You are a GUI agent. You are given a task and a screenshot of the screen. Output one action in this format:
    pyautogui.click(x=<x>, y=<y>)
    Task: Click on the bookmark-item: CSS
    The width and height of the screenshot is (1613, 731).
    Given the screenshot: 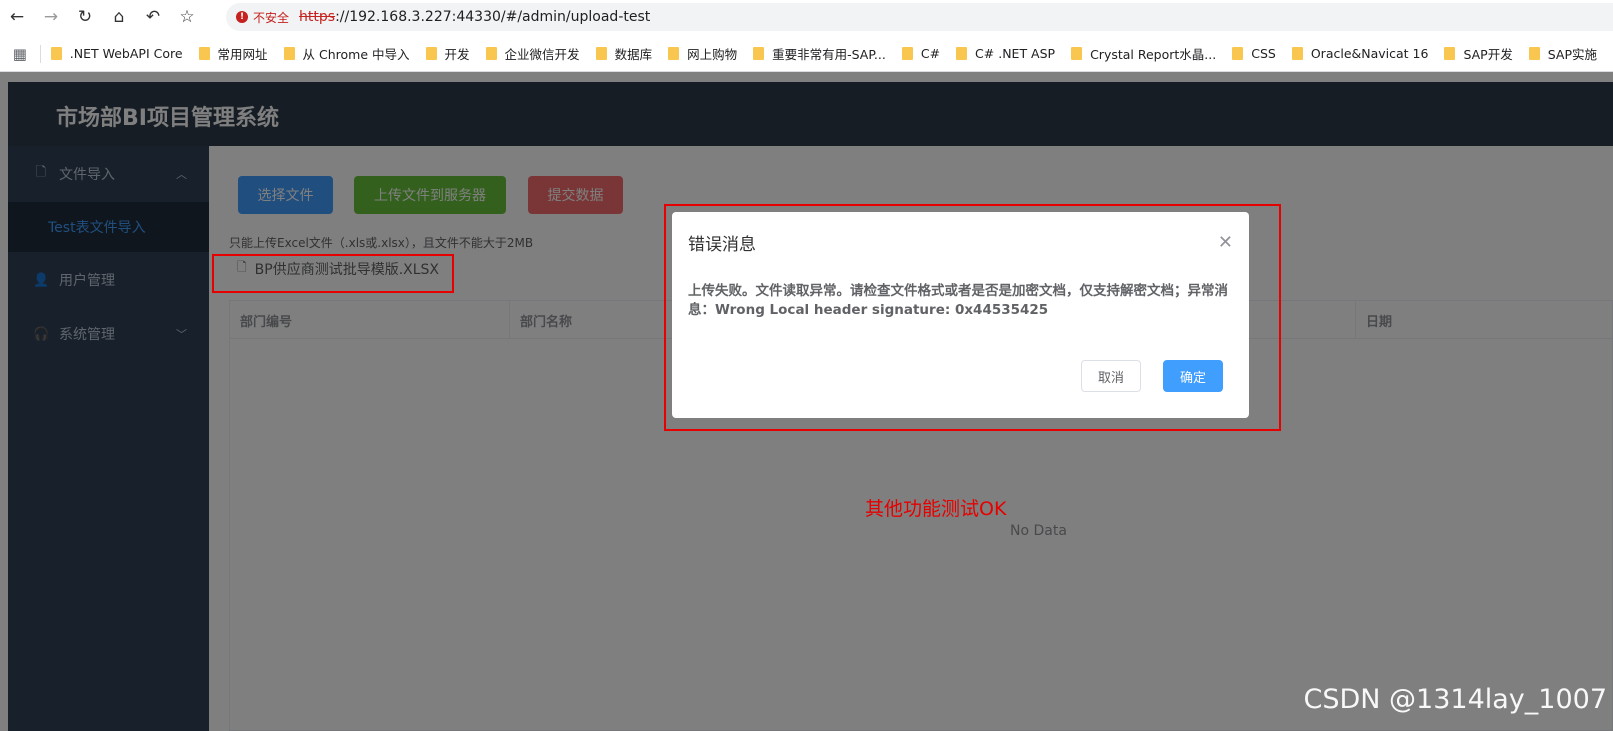 What is the action you would take?
    pyautogui.click(x=1254, y=53)
    